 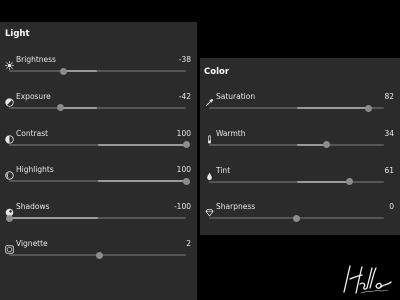 What do you see at coordinates (183, 170) in the screenshot?
I see `highlights-value: 100` at bounding box center [183, 170].